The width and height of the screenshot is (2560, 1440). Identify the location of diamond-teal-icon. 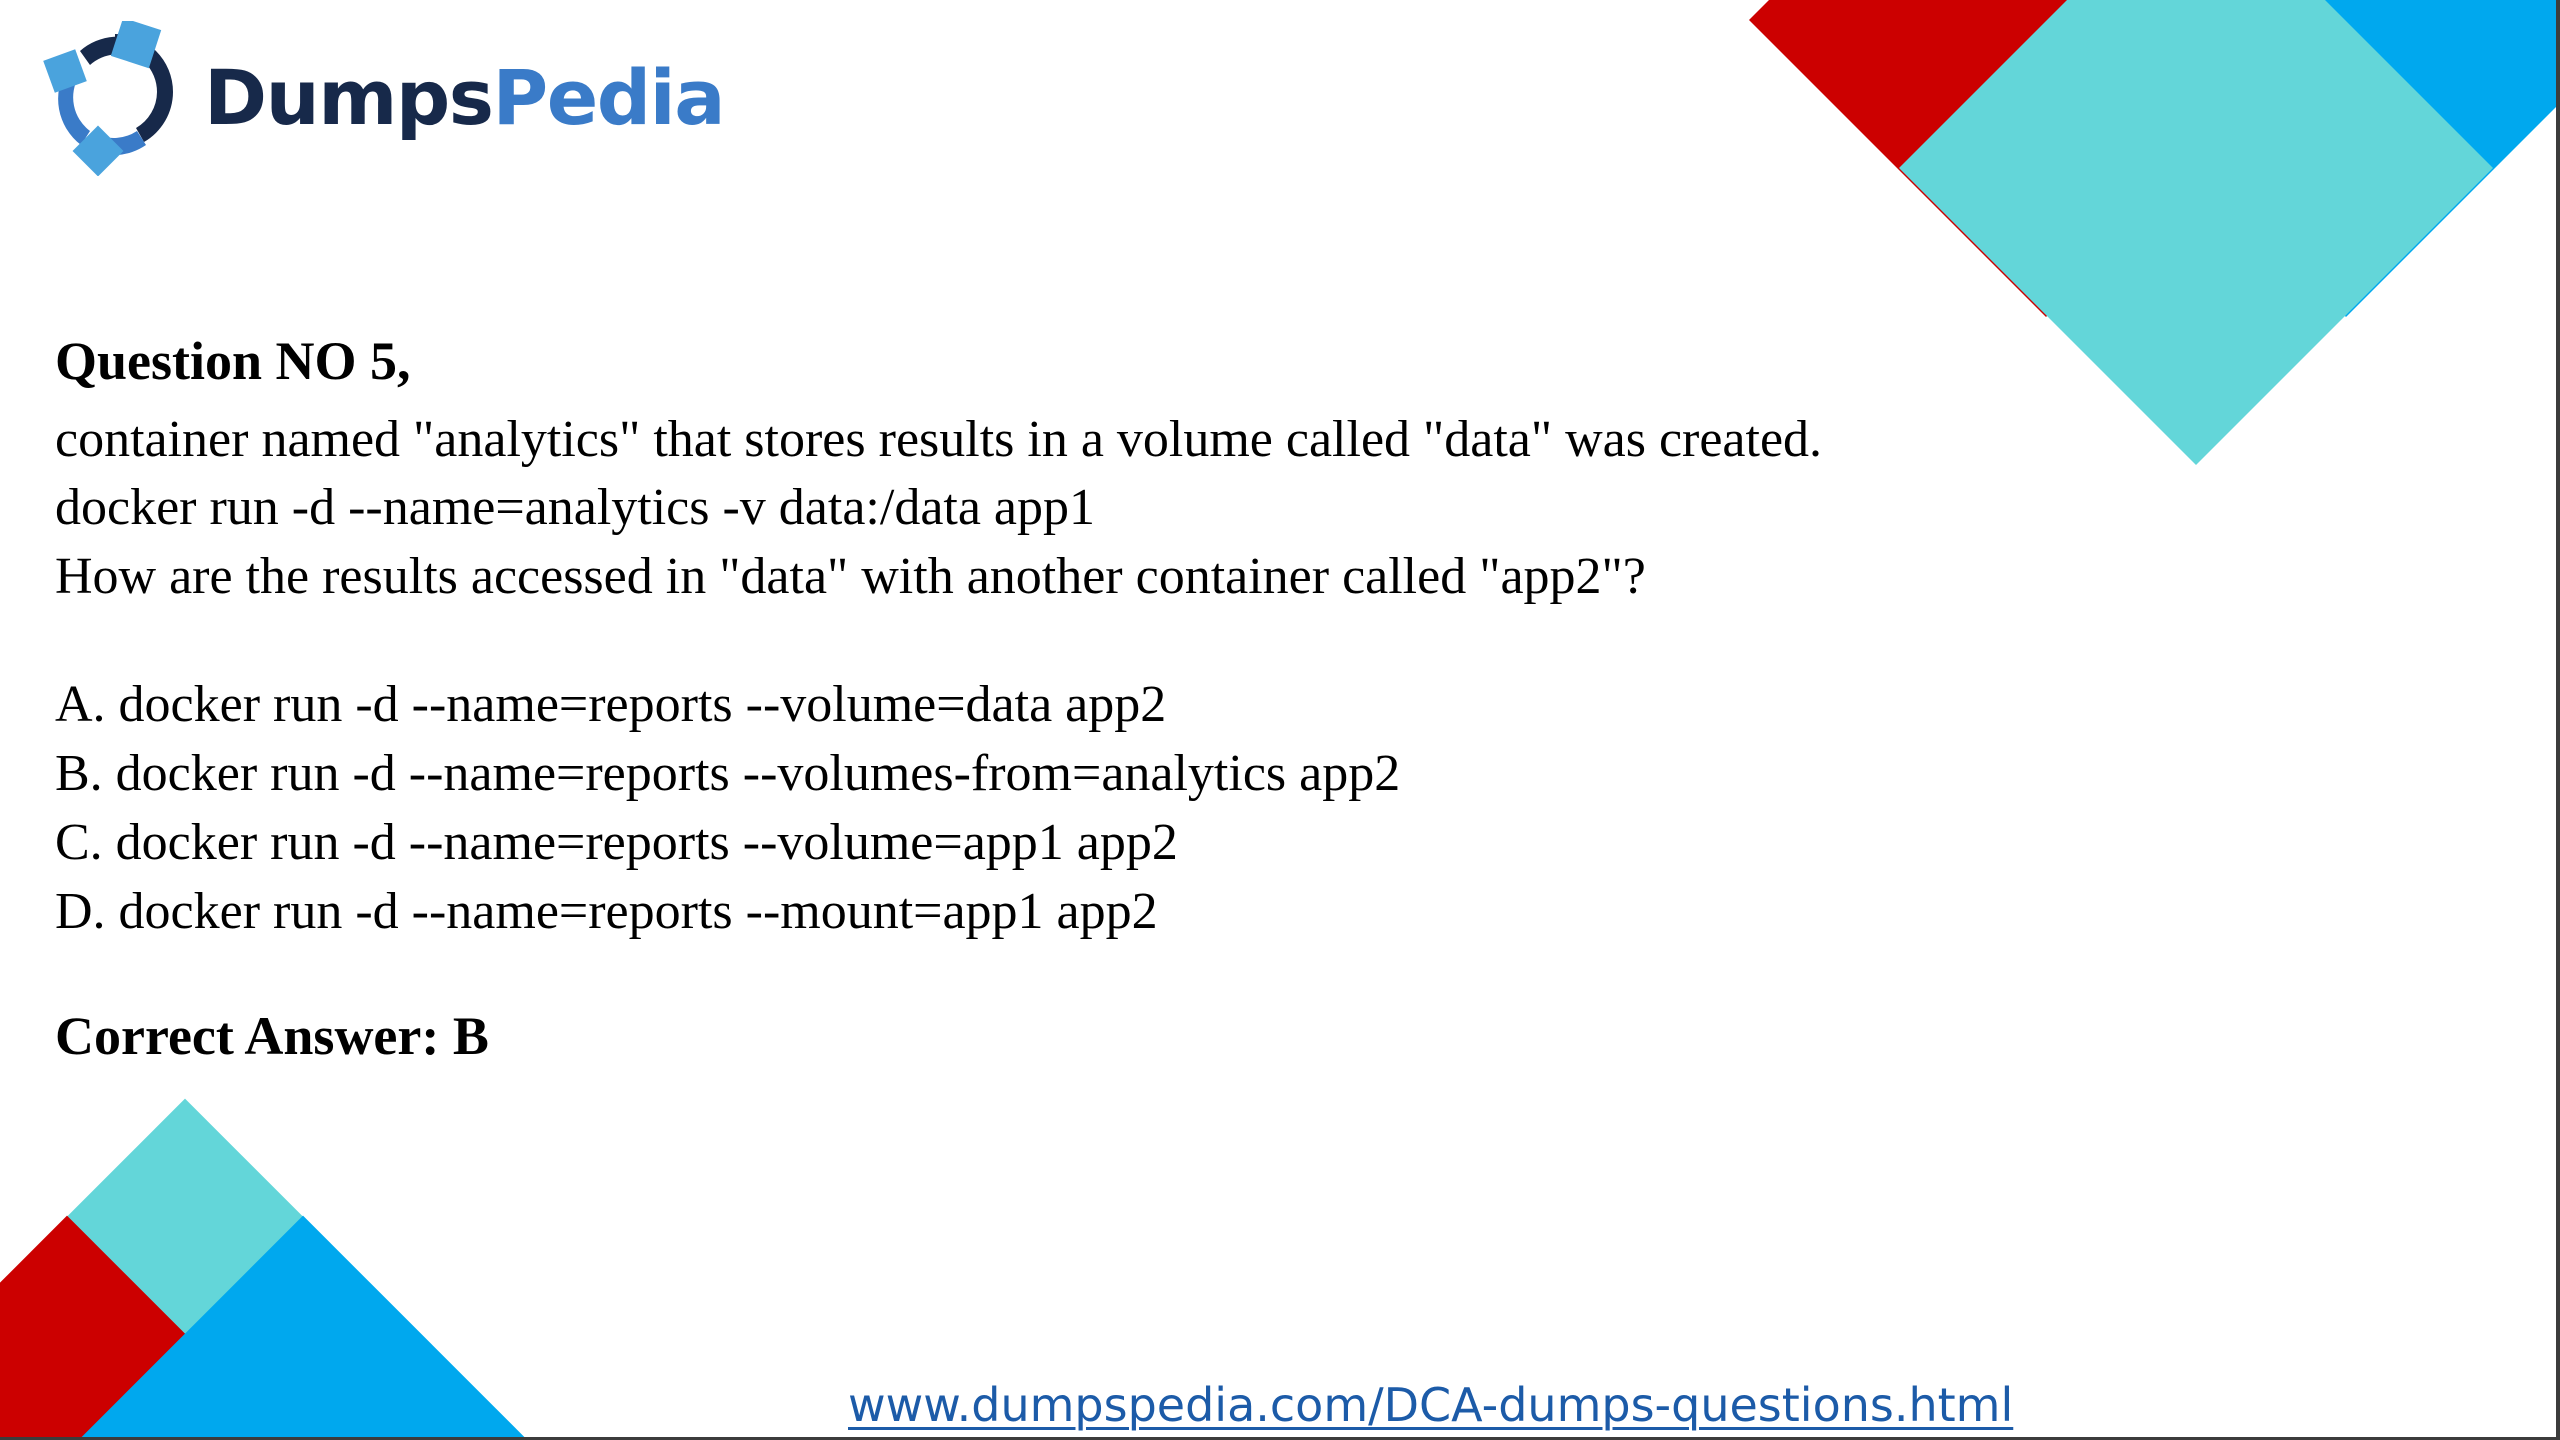
(209, 1267).